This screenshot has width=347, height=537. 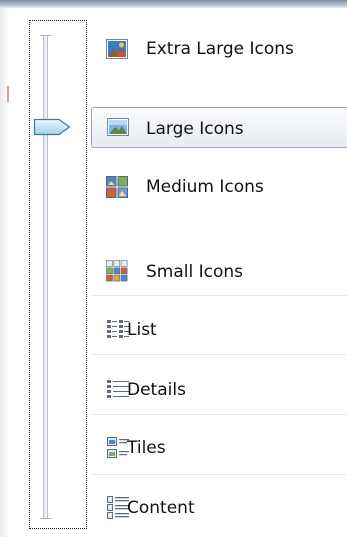 I want to click on slider-thumb-icon, so click(x=52, y=127).